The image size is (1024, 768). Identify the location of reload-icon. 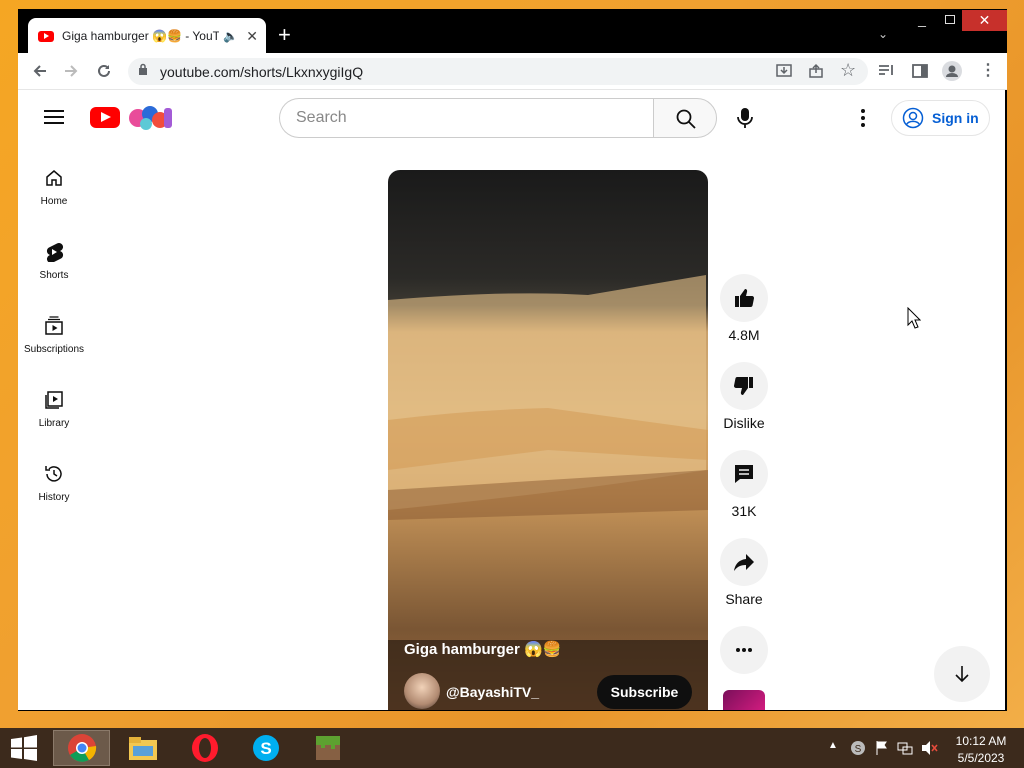
(104, 71).